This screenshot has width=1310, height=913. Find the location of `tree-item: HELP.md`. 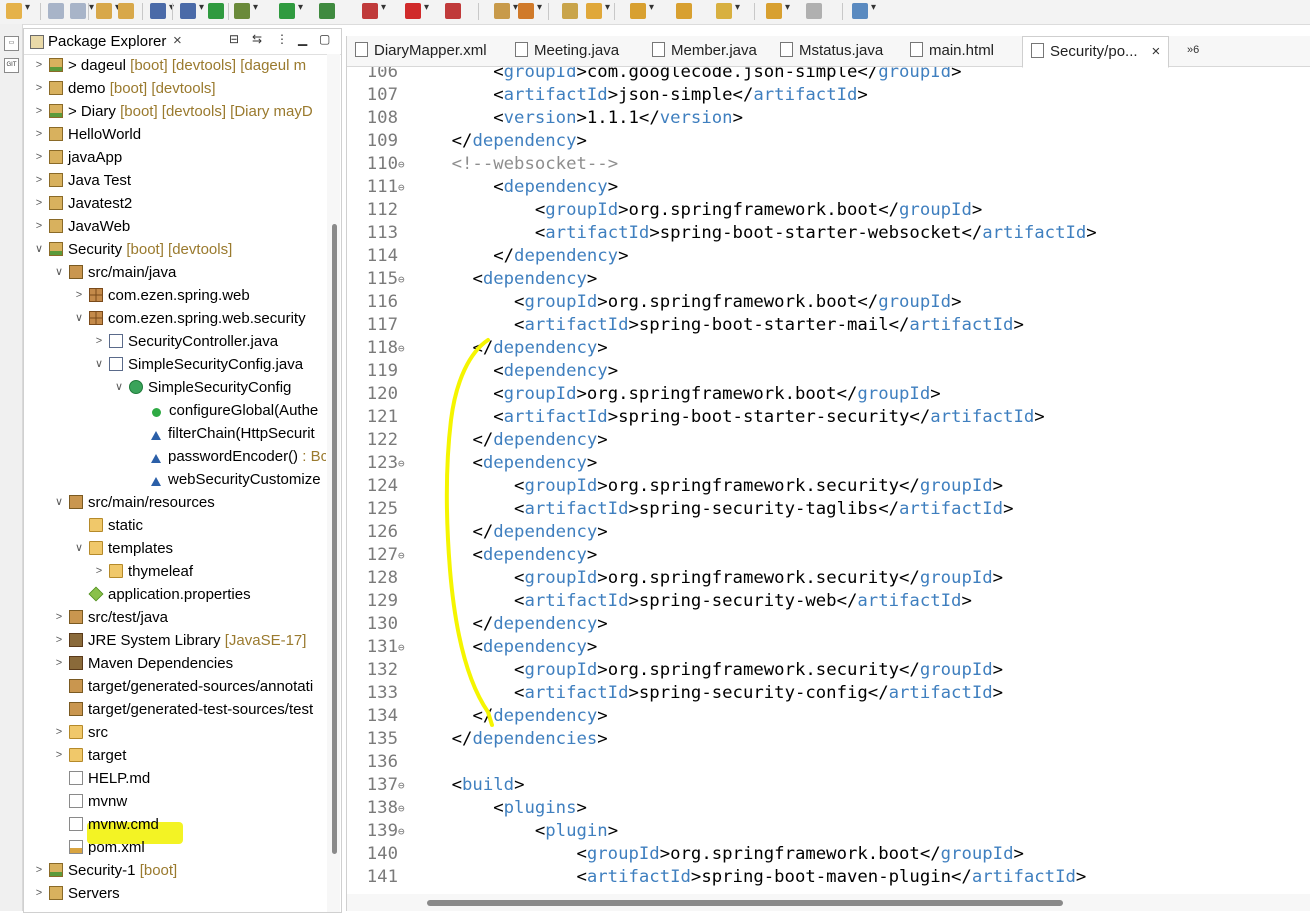

tree-item: HELP.md is located at coordinates (101, 778).